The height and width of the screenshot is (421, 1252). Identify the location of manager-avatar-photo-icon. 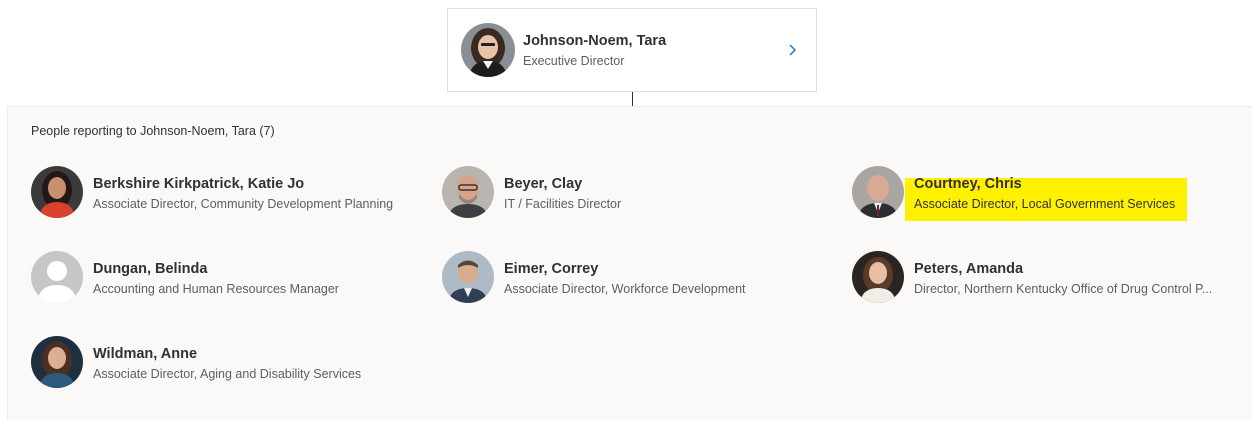
(488, 50).